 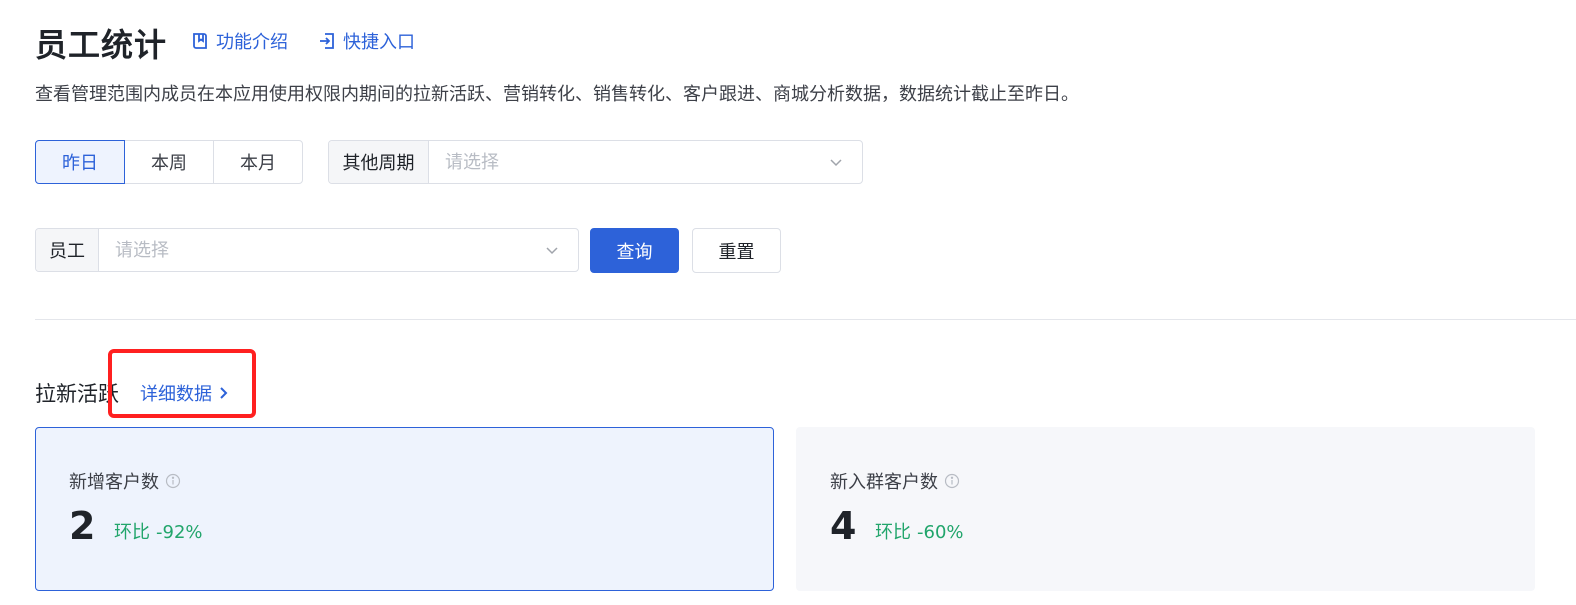 I want to click on tab-yesterday: 昨日, so click(x=80, y=162).